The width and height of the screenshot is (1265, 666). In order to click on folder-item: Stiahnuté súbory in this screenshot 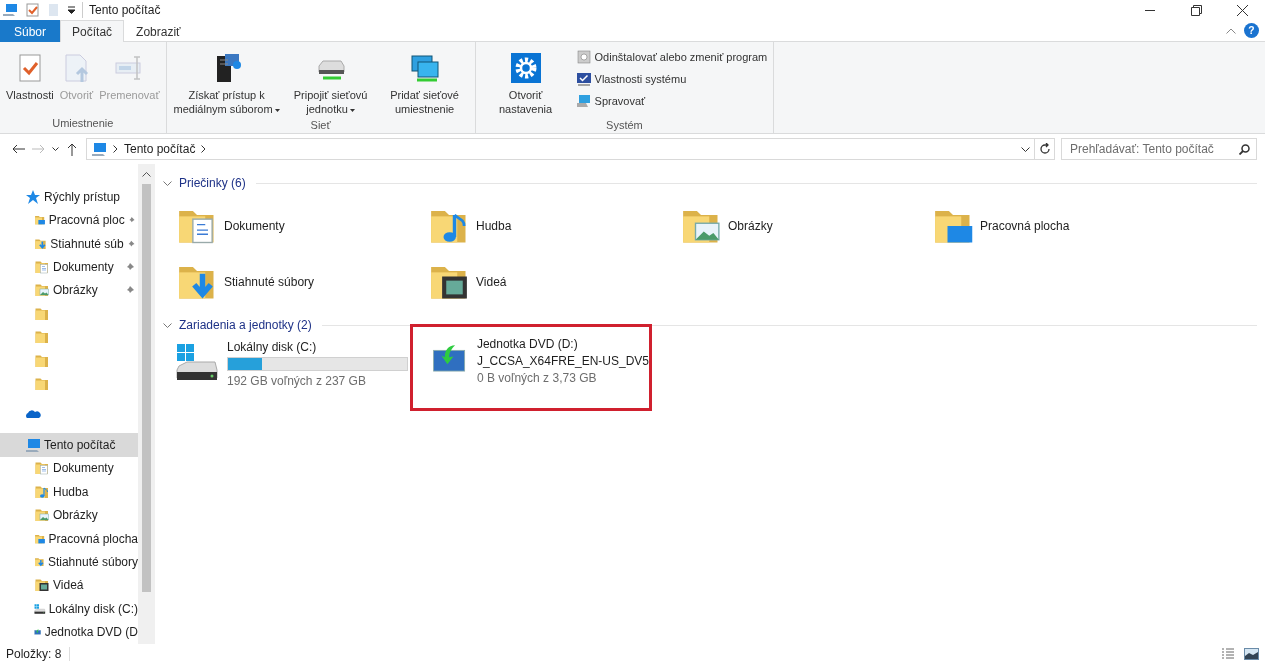, I will do `click(301, 282)`.